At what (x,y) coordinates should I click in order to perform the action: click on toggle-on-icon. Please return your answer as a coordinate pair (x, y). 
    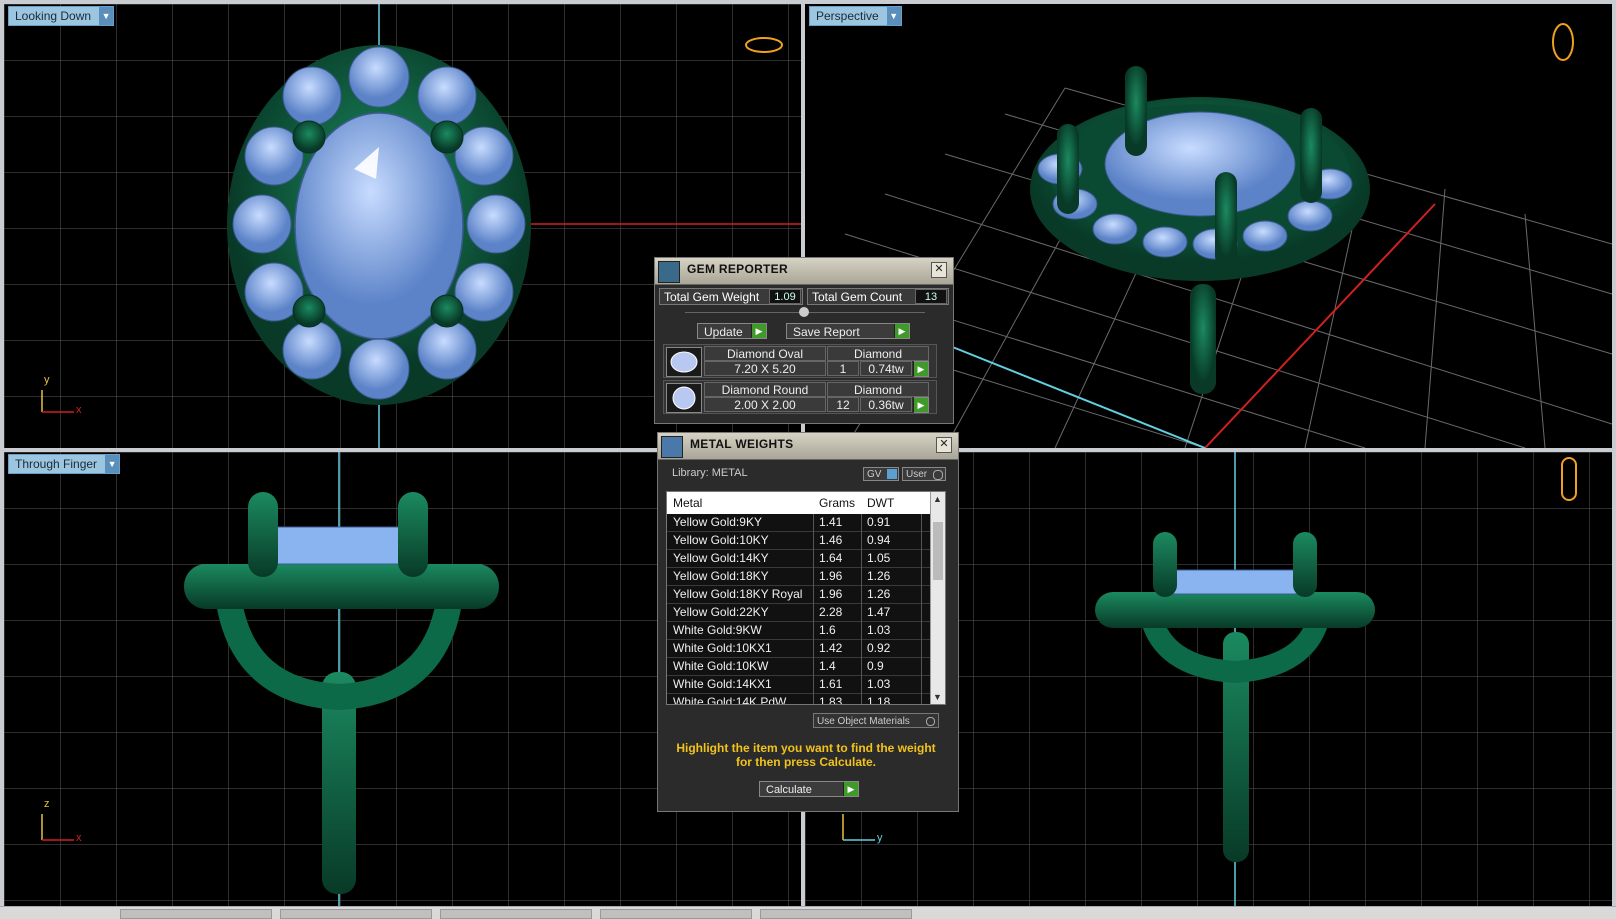
    Looking at the image, I should click on (892, 474).